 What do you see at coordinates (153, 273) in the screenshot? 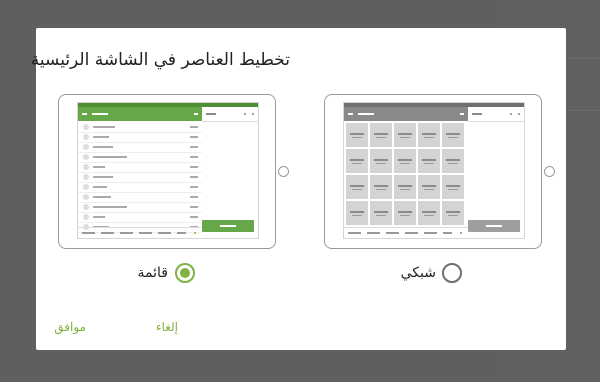
I see `list-layout-label: قائمة` at bounding box center [153, 273].